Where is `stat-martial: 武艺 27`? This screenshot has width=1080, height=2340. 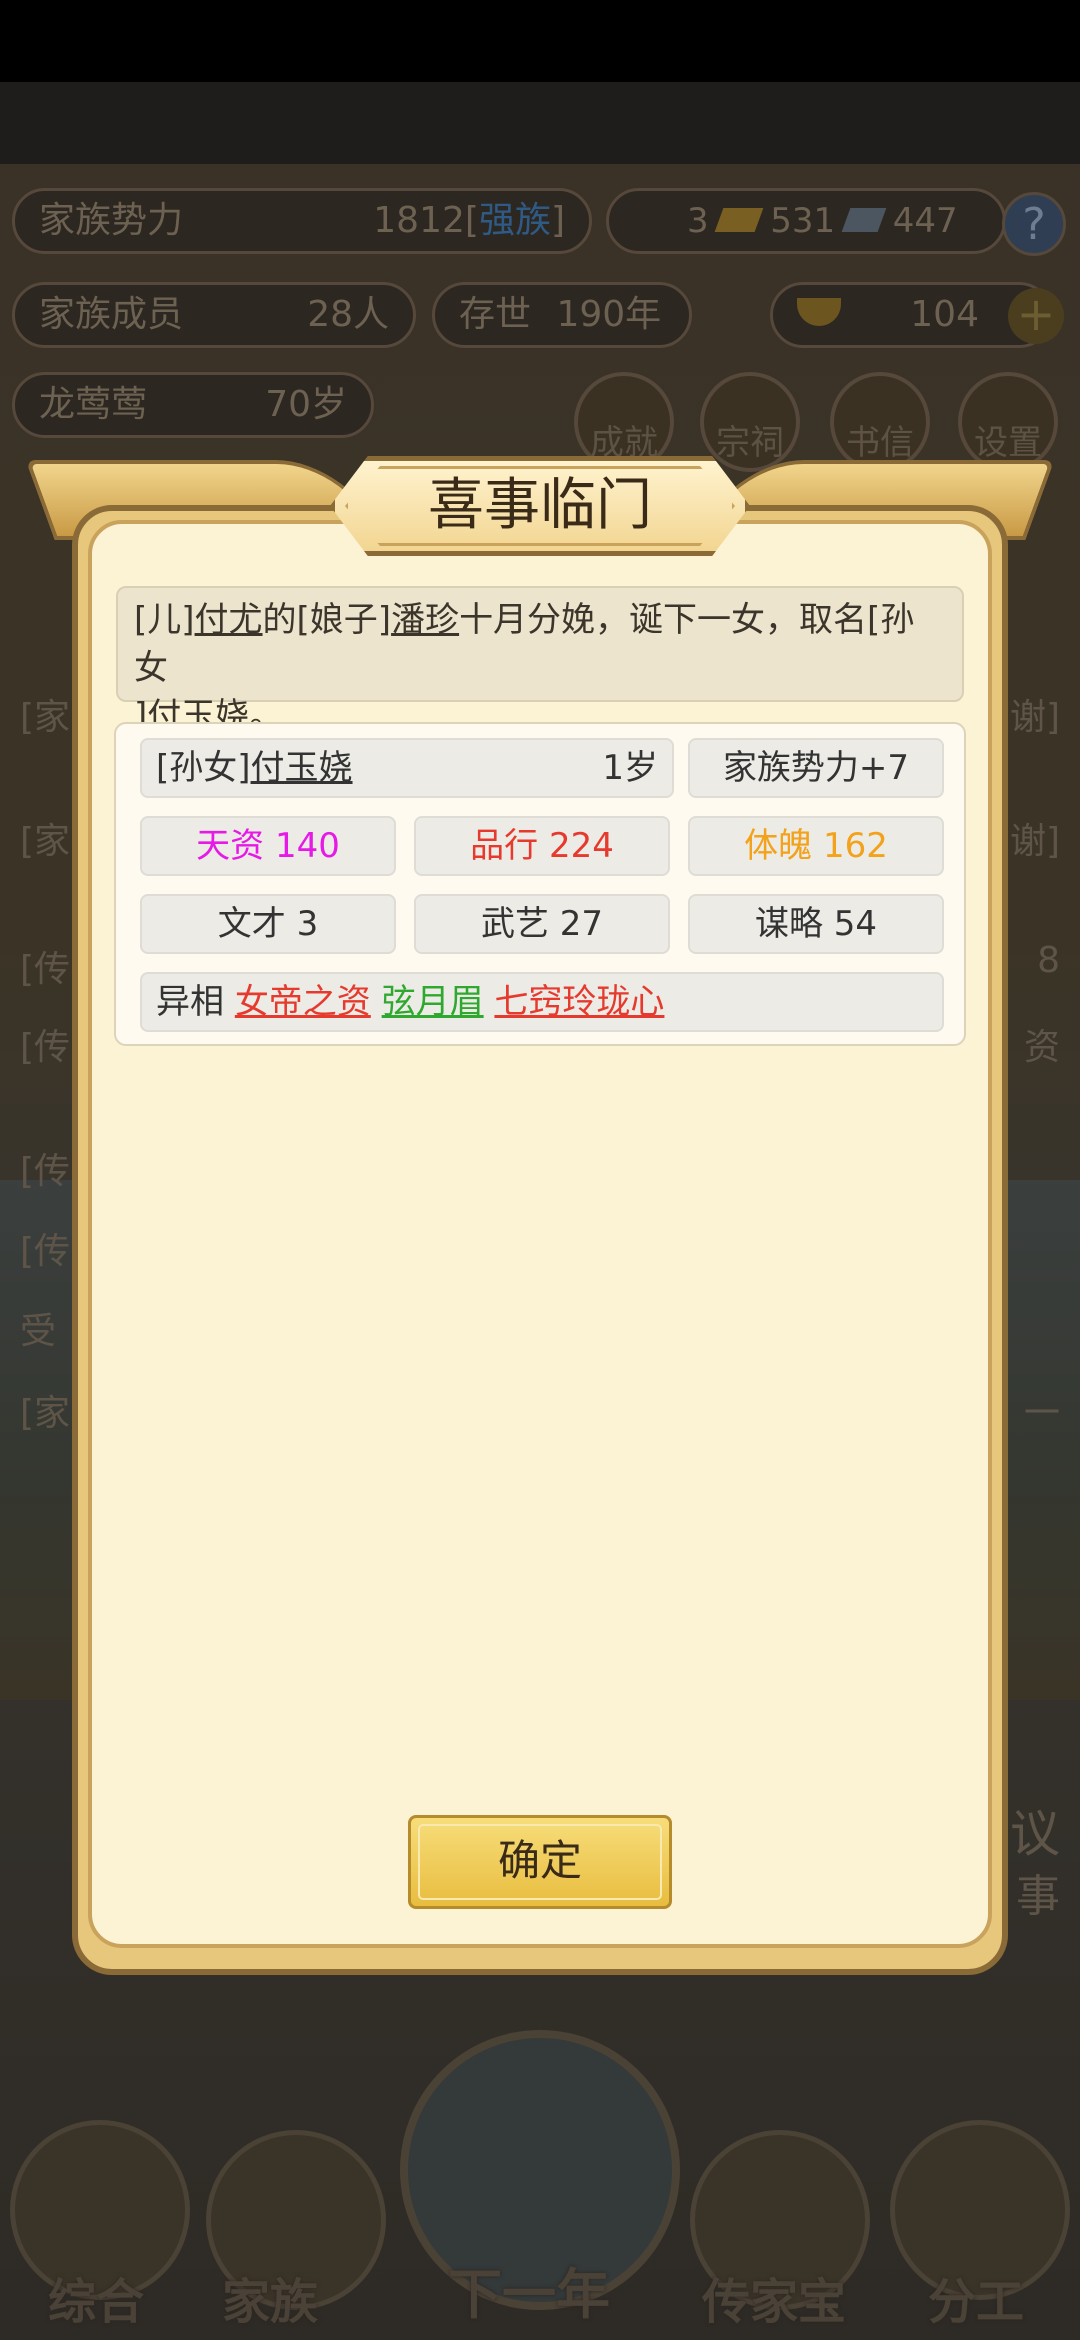
stat-martial: 武艺 27 is located at coordinates (542, 924).